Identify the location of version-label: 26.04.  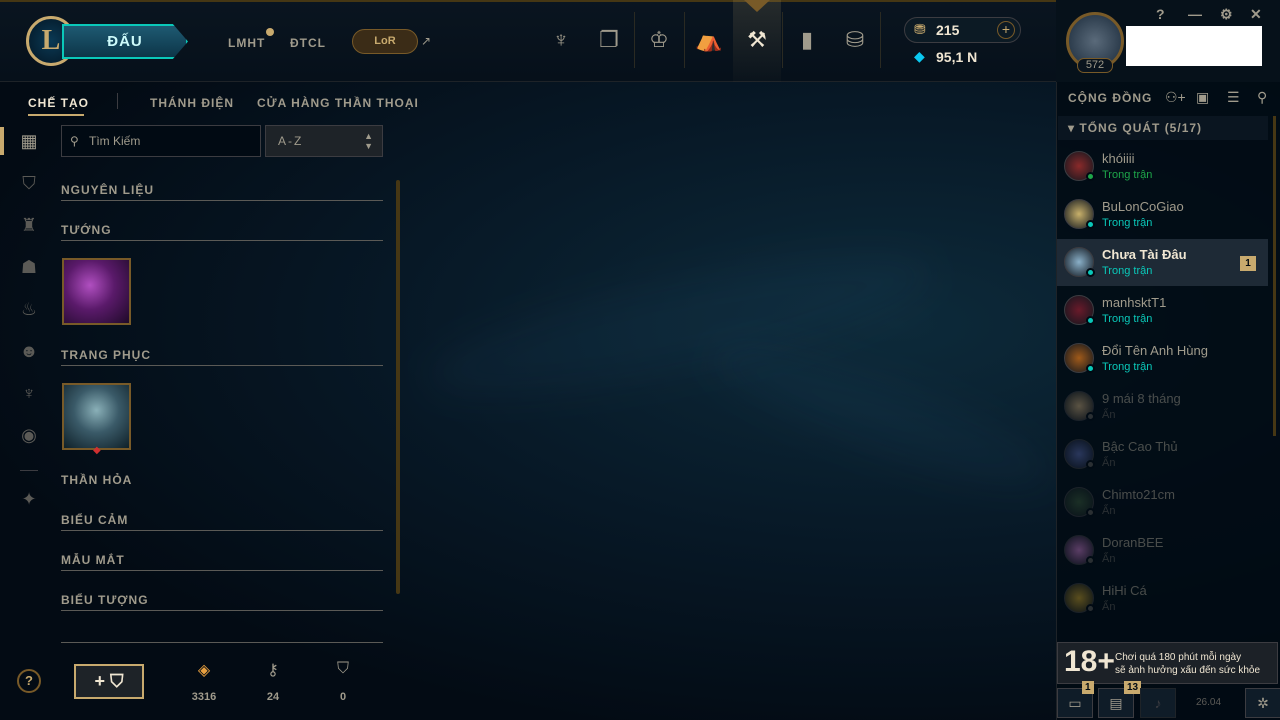
(1209, 702).